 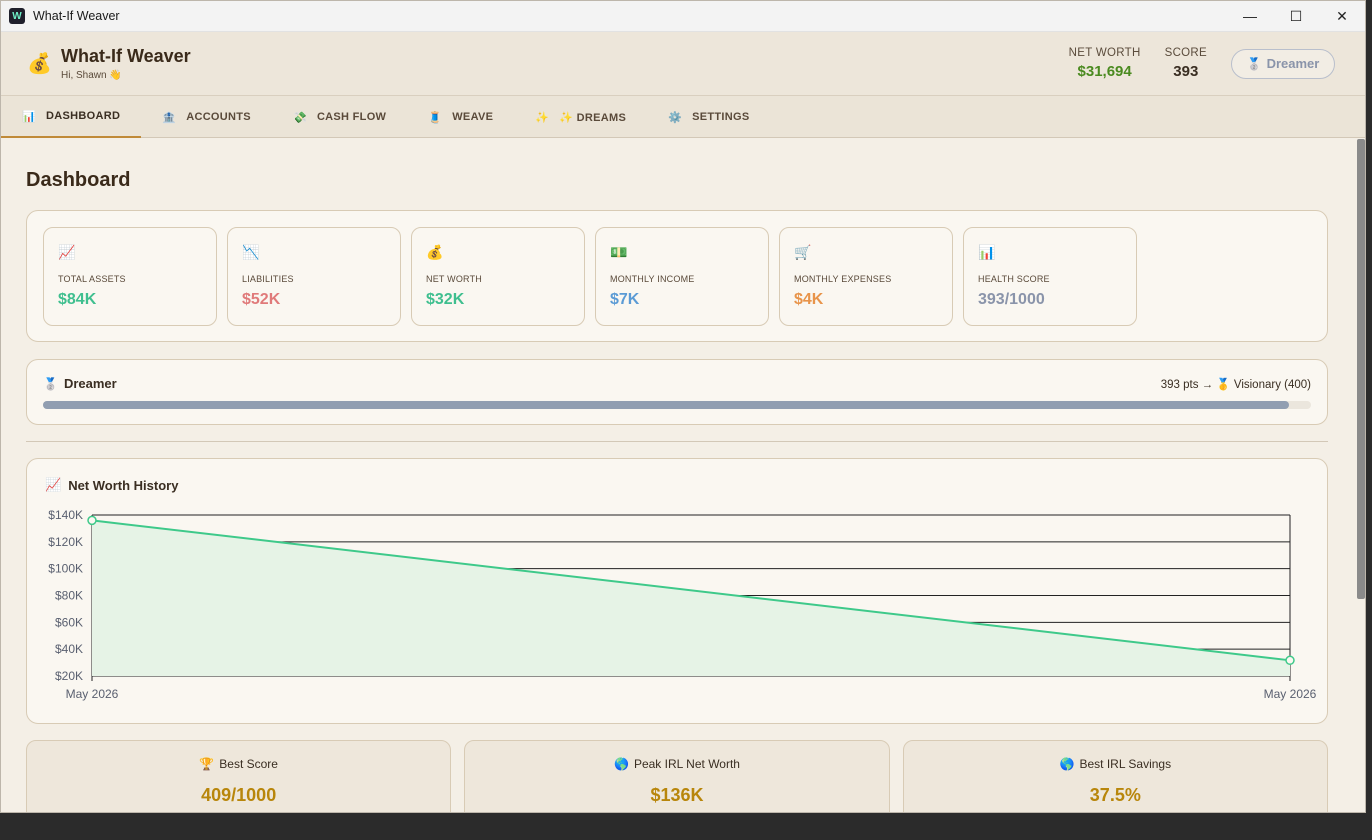 I want to click on peak-net-worth-card: 🌎 Peak IRL Net Worth $136K, so click(x=677, y=776).